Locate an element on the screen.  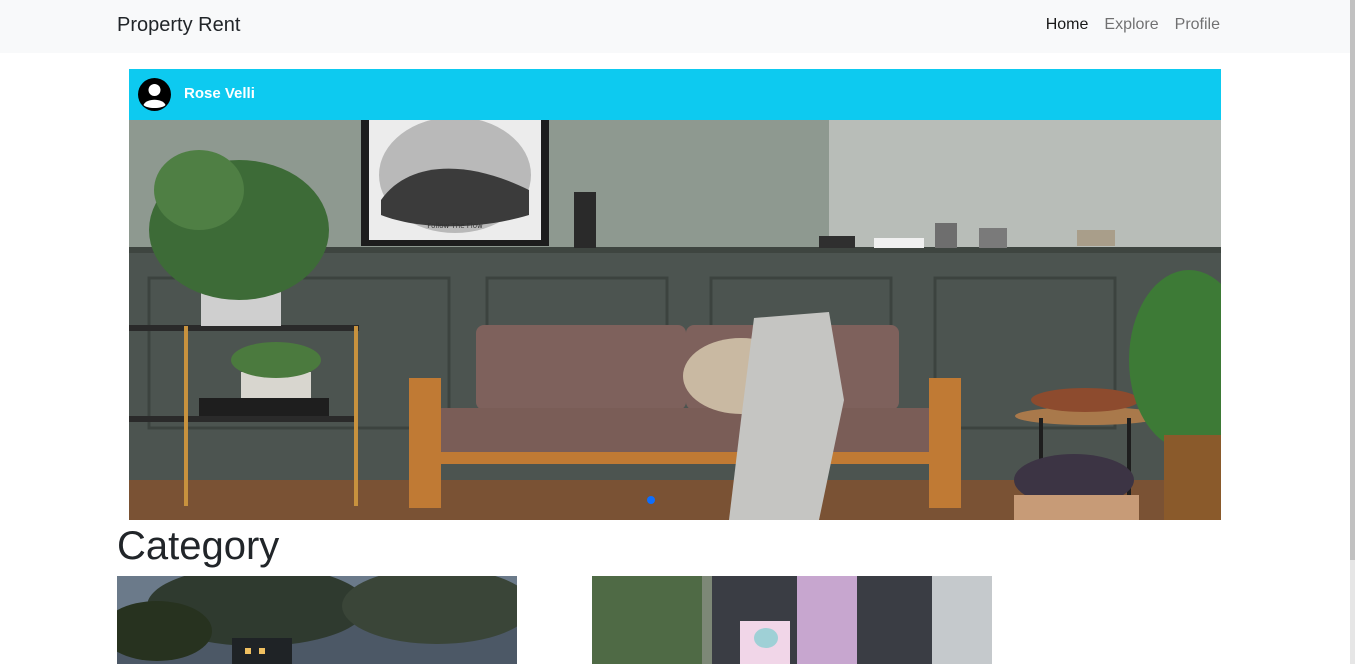
navbar: Property Rent Home Explore Profile is located at coordinates (675, 26).